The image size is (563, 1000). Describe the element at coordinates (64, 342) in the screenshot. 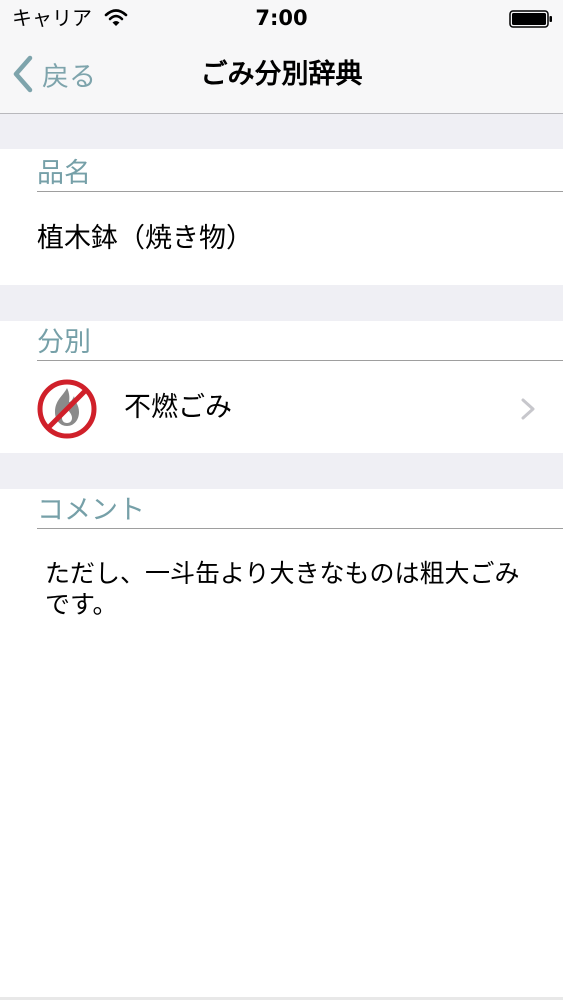

I see `category-header-label: 分別` at that location.